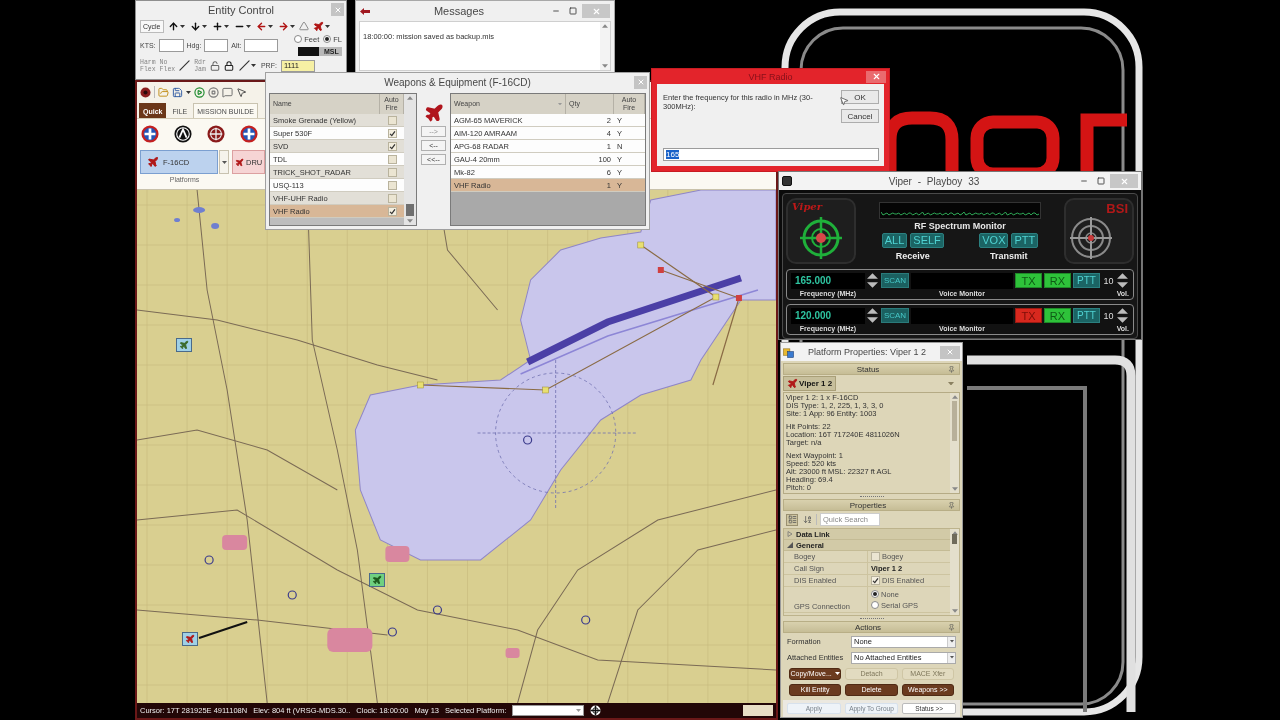 This screenshot has height=720, width=1280. I want to click on line-tool-button, so click(247, 65).